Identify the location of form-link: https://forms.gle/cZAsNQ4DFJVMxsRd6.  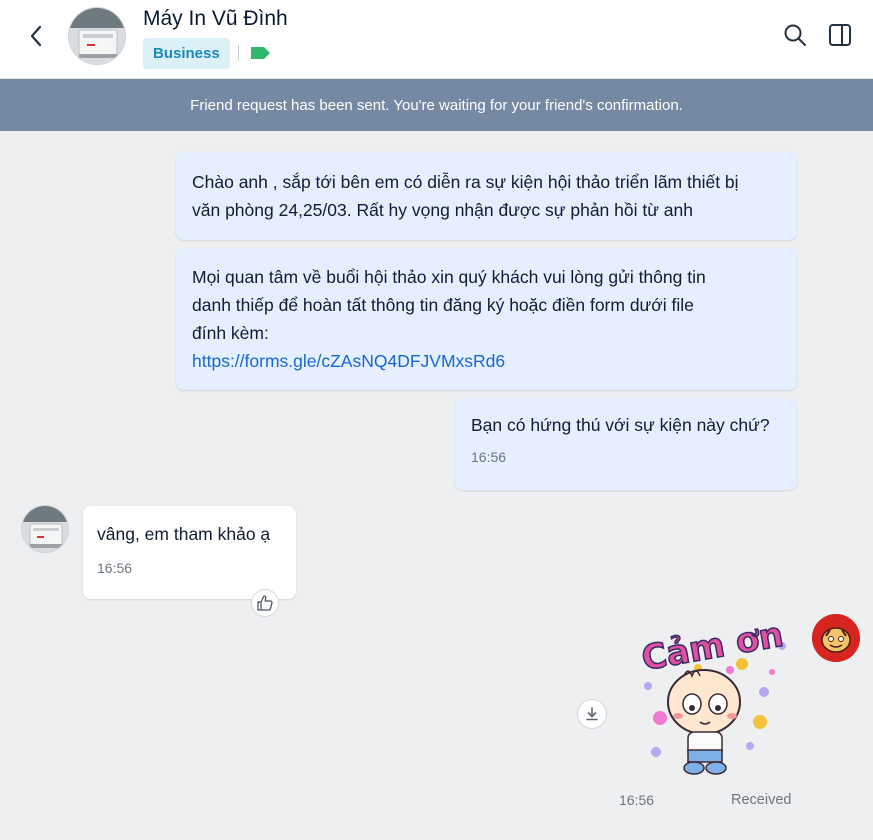
(348, 361).